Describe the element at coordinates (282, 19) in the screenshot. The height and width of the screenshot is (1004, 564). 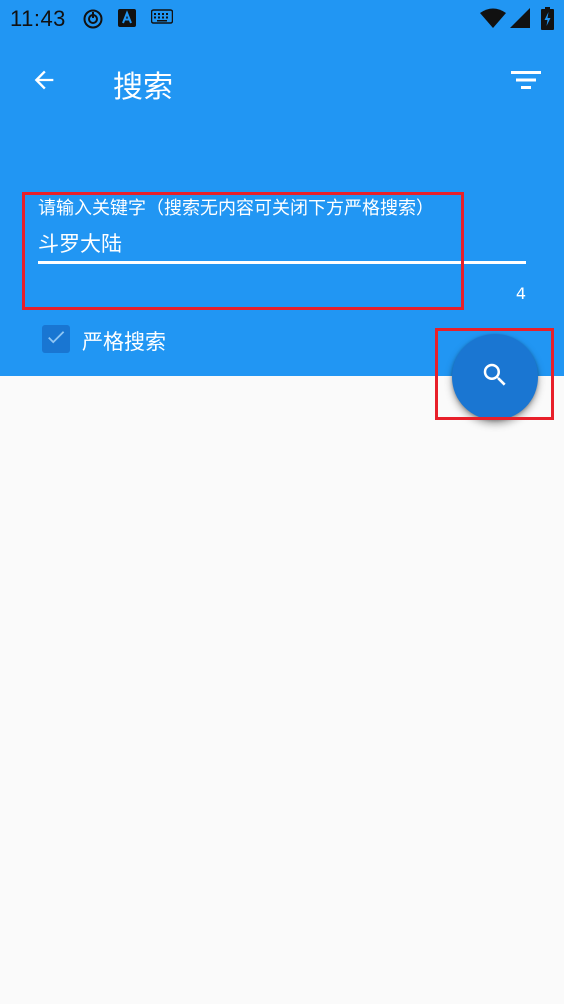
I see `status-bar: 11:43` at that location.